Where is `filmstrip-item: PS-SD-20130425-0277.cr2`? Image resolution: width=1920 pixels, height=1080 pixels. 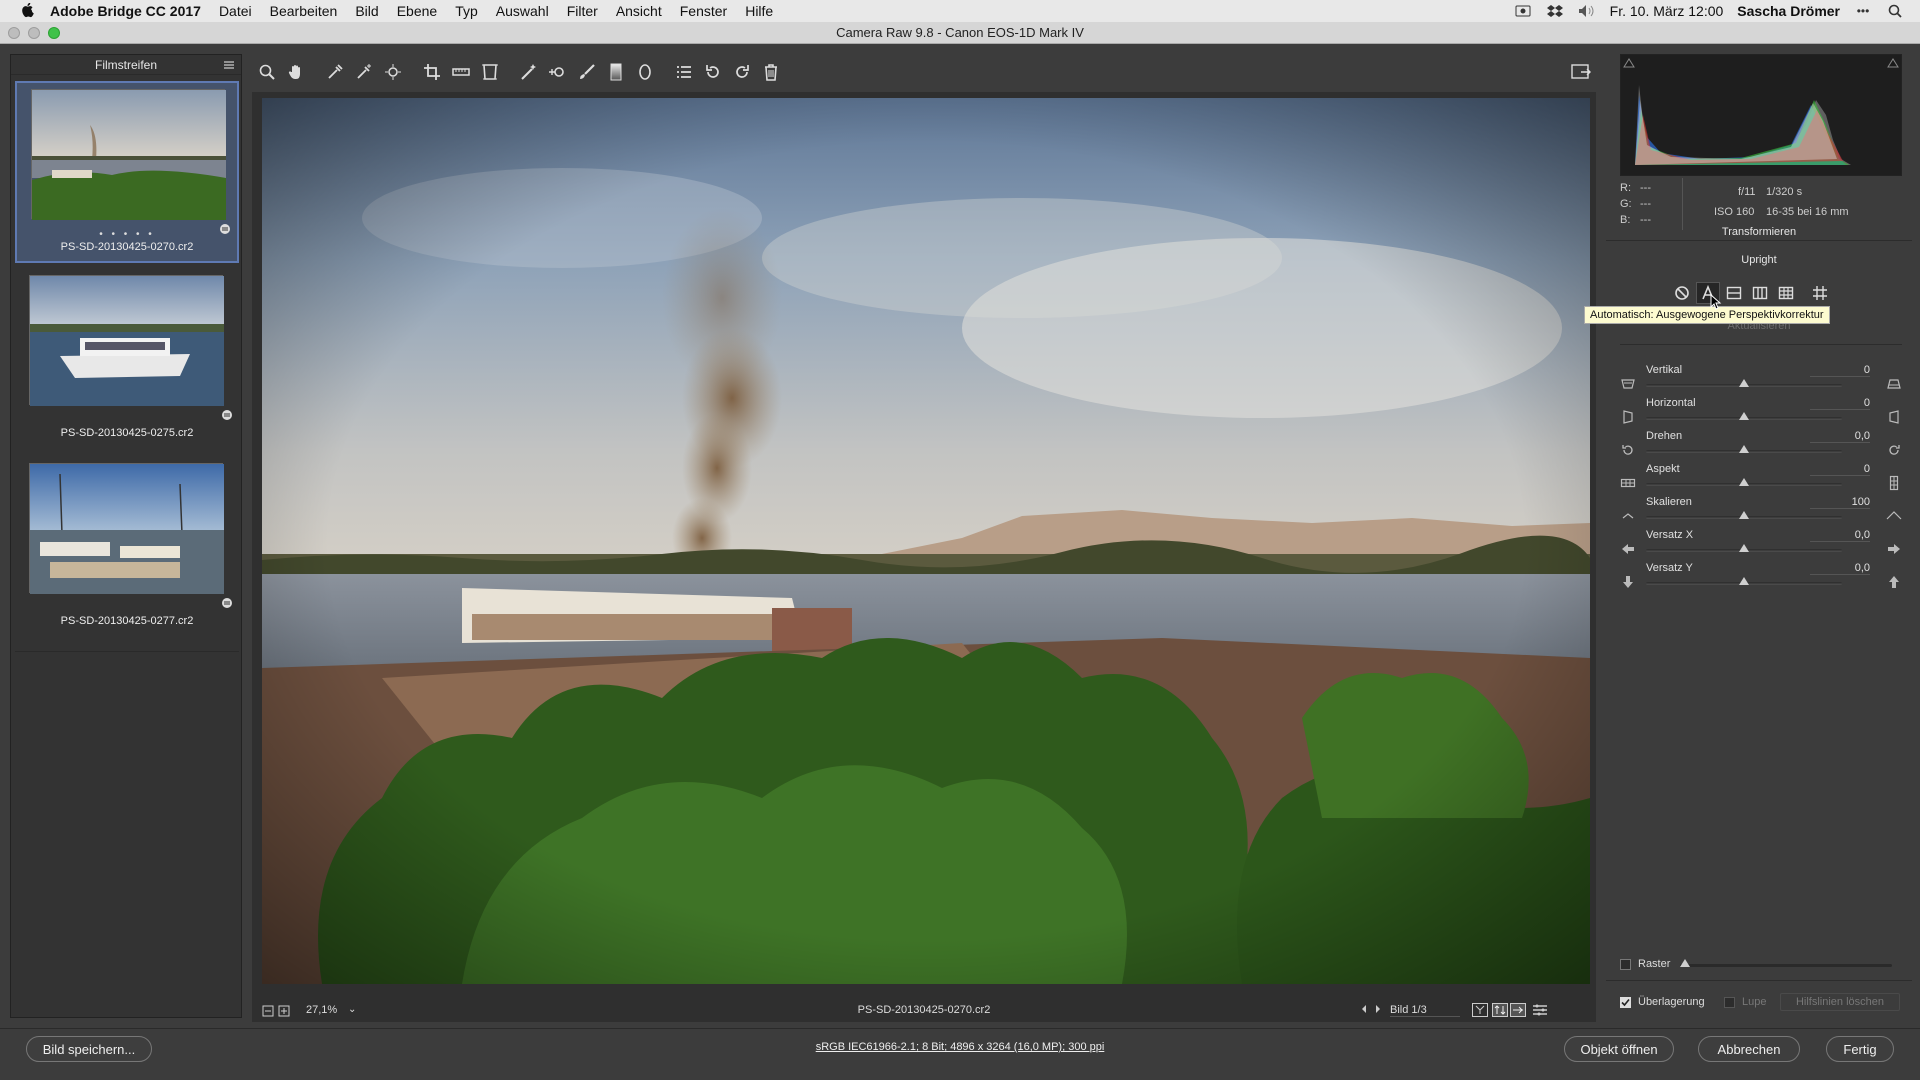
filmstrip-item: PS-SD-20130425-0277.cr2 is located at coordinates (127, 548).